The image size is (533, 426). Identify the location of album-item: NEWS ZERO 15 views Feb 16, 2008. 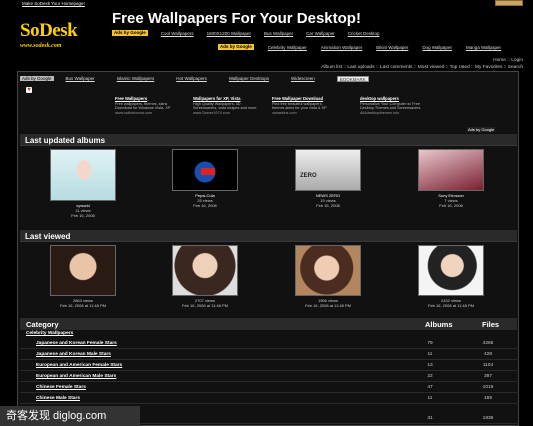
(328, 178).